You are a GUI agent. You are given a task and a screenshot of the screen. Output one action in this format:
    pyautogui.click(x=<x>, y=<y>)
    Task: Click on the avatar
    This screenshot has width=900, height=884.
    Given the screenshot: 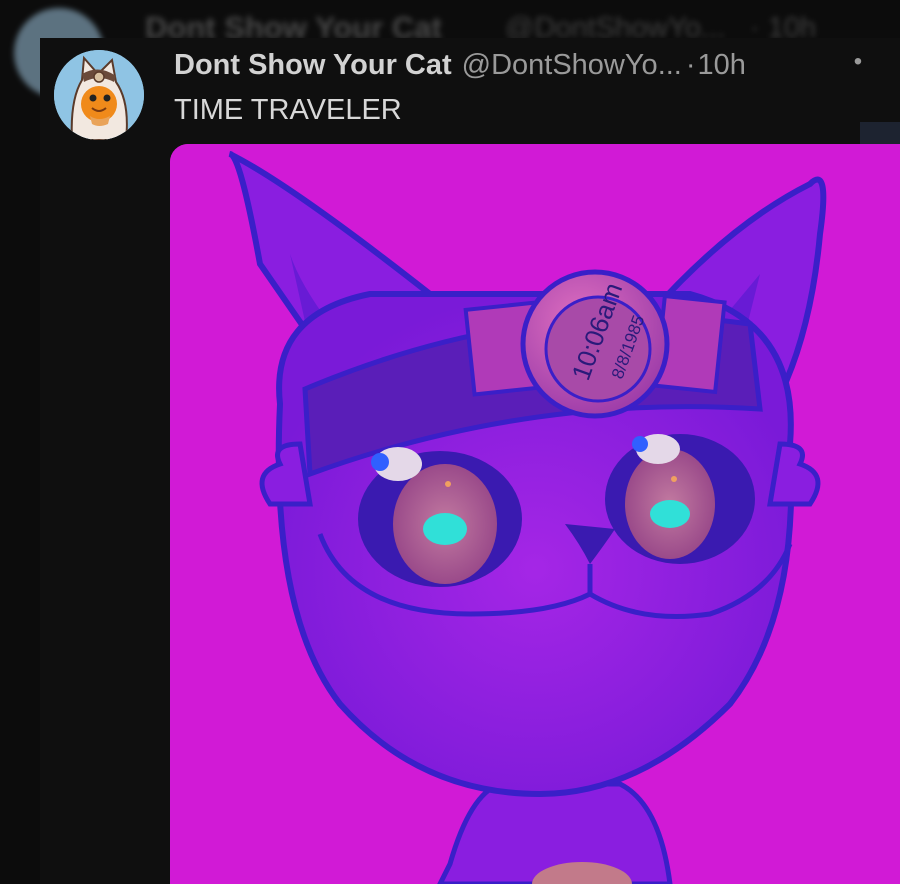 What is the action you would take?
    pyautogui.click(x=99, y=95)
    